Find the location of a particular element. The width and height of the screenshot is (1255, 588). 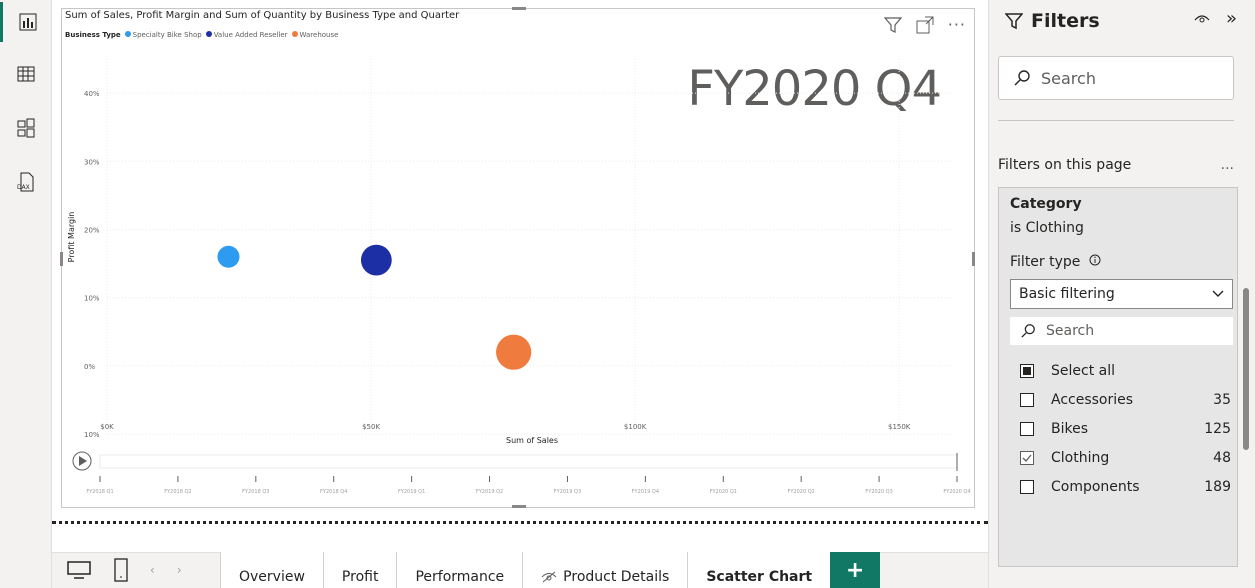

x-tick-label: $150K is located at coordinates (899, 427).